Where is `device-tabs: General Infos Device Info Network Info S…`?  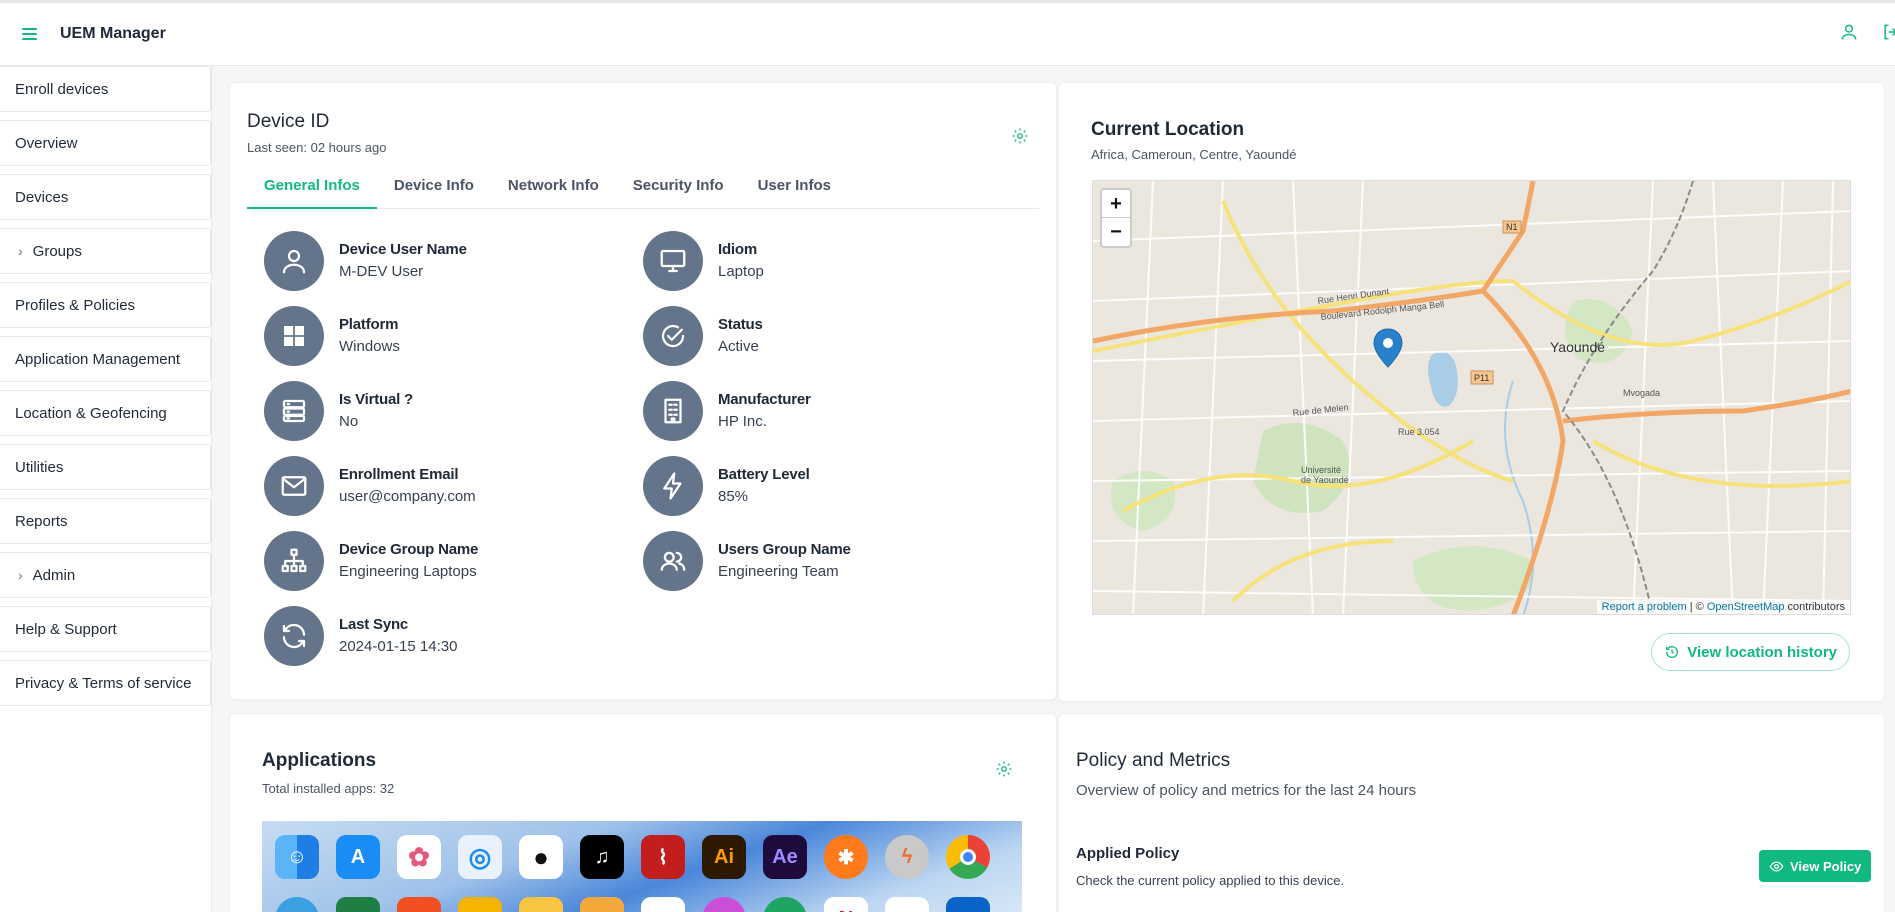 device-tabs: General Infos Device Info Network Info S… is located at coordinates (643, 191).